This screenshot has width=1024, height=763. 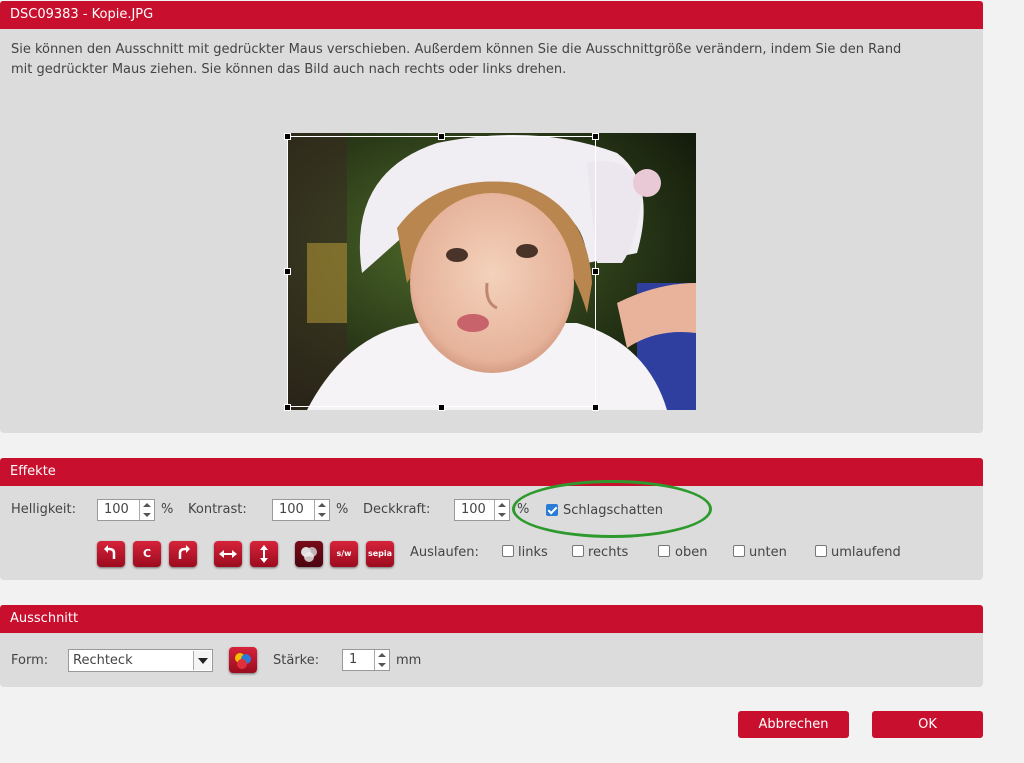 What do you see at coordinates (578, 551) in the screenshot?
I see `fade-right-checkbox` at bounding box center [578, 551].